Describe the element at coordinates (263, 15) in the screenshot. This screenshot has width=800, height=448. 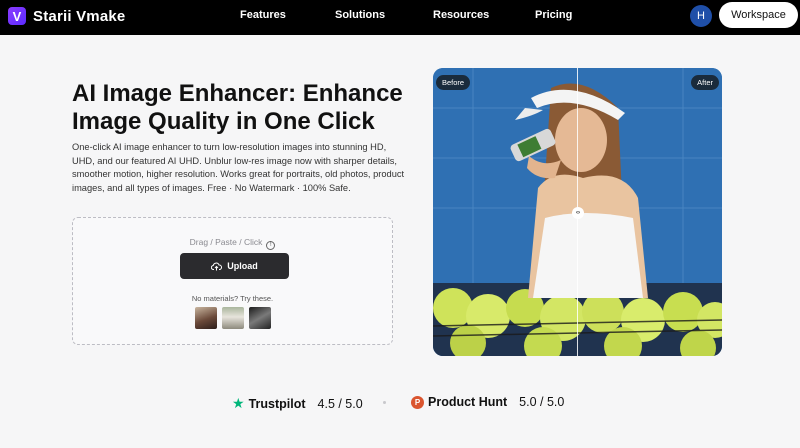
I see `nav-link-features: Features` at that location.